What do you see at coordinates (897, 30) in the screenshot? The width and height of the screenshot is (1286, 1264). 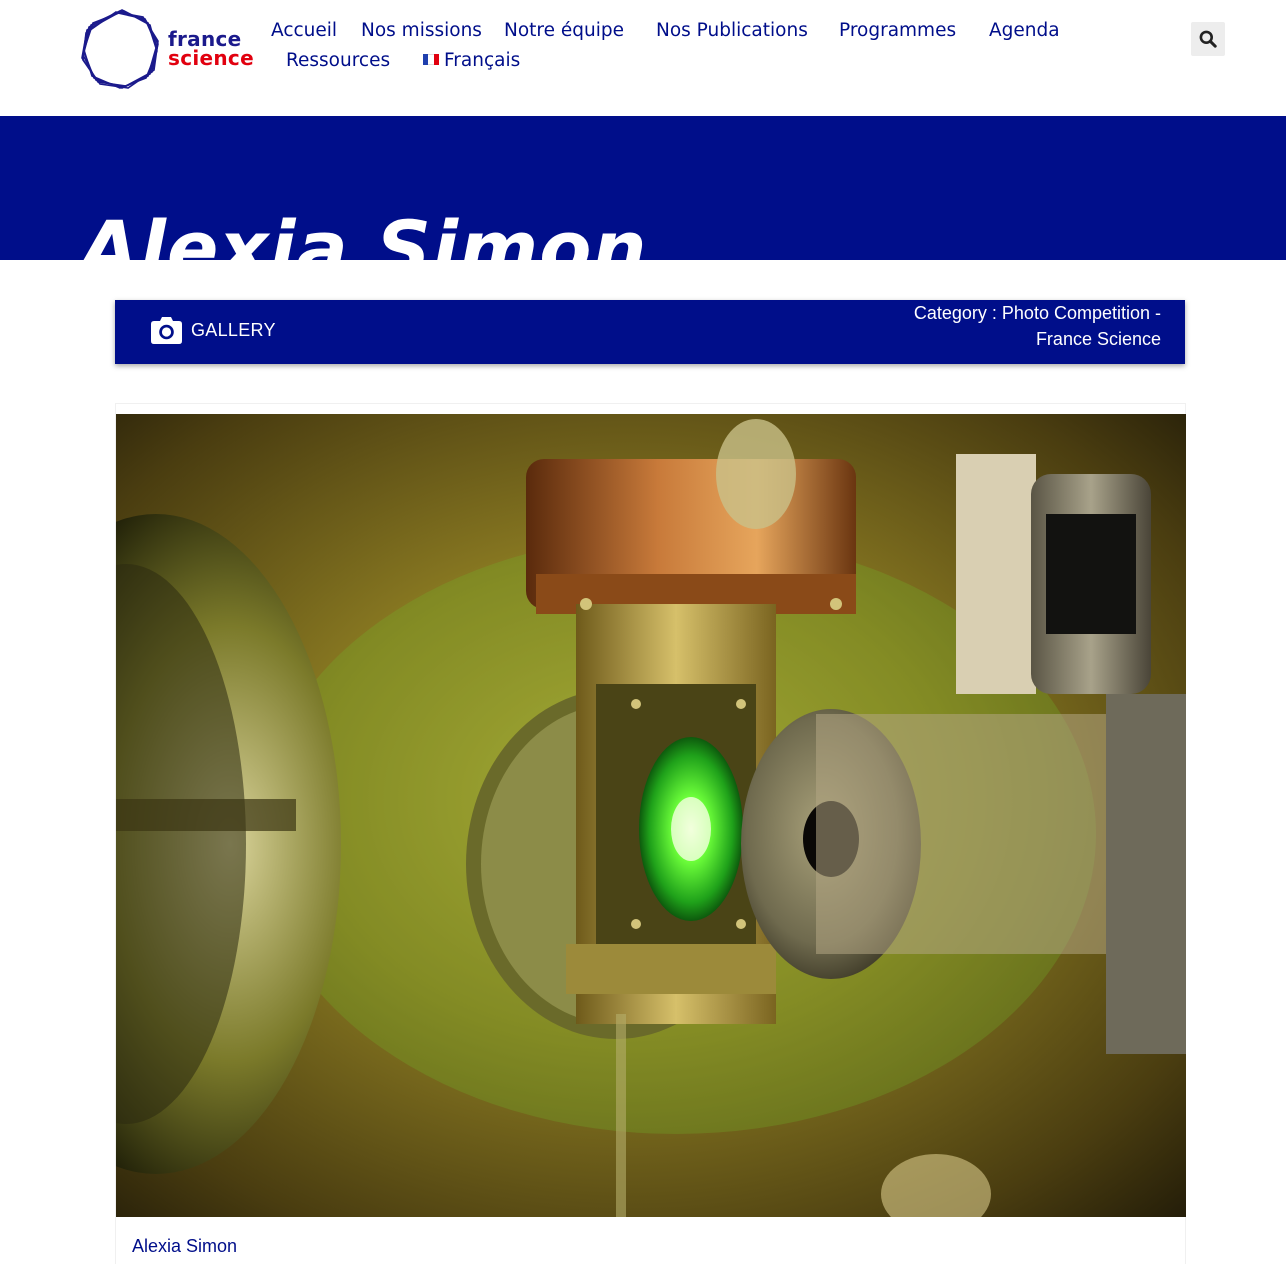 I see `nav-item-programmes: Programmes` at bounding box center [897, 30].